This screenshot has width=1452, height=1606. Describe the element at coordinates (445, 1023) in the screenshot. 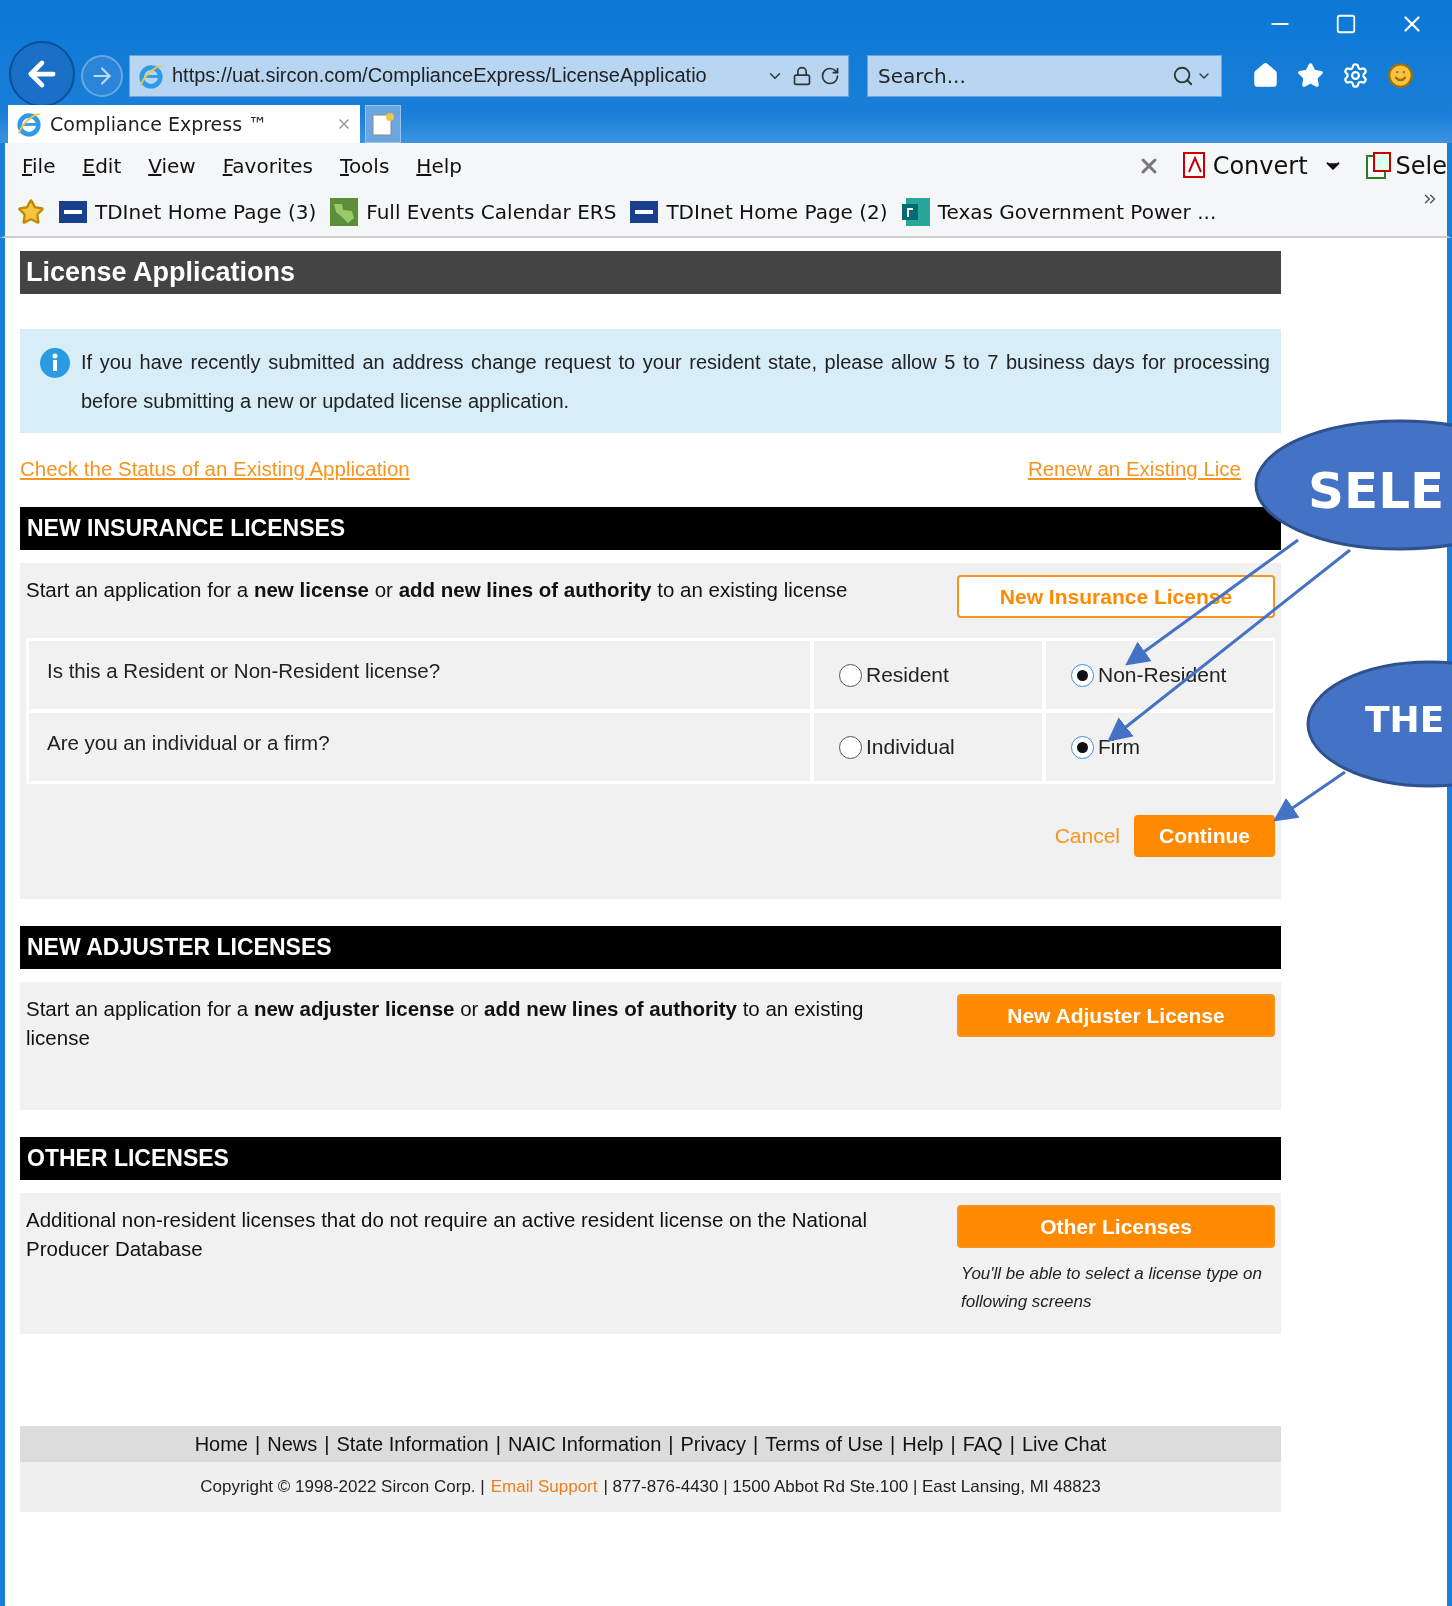

I see `section-description: Start an application for a new adjuster license or add new lines of authority to an existing license` at that location.